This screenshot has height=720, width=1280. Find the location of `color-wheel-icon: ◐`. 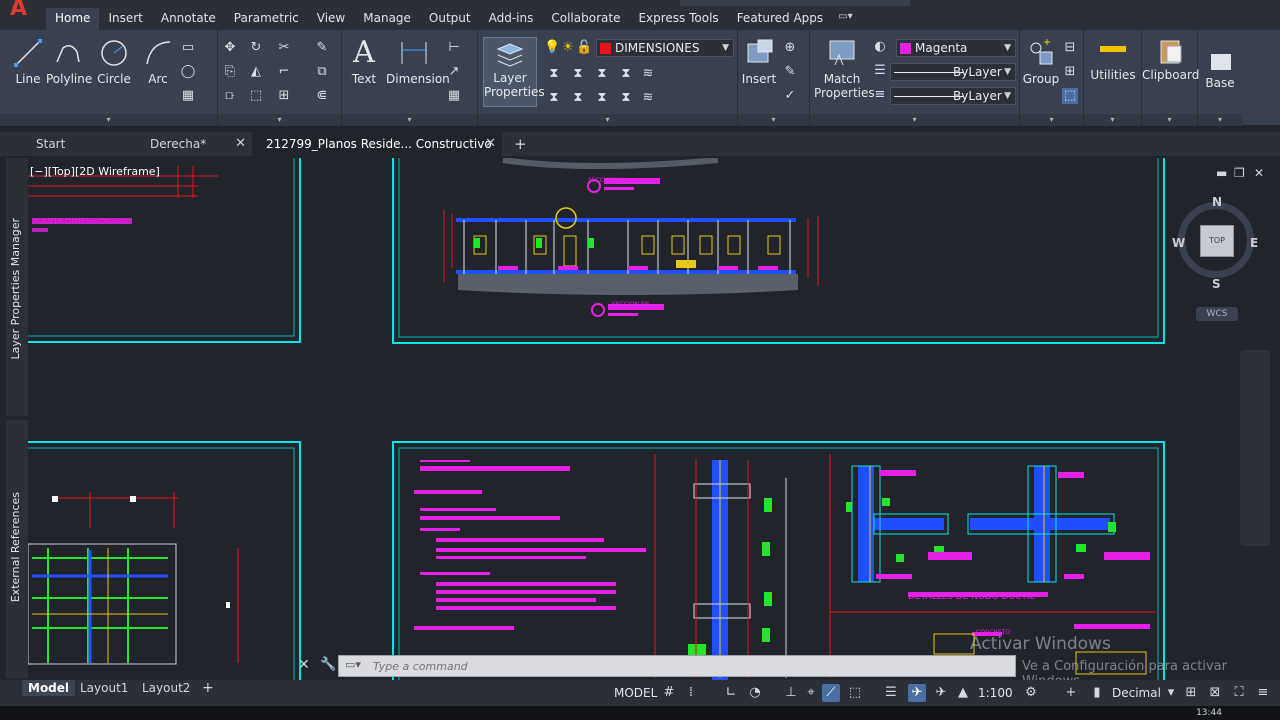

color-wheel-icon: ◐ is located at coordinates (880, 47).